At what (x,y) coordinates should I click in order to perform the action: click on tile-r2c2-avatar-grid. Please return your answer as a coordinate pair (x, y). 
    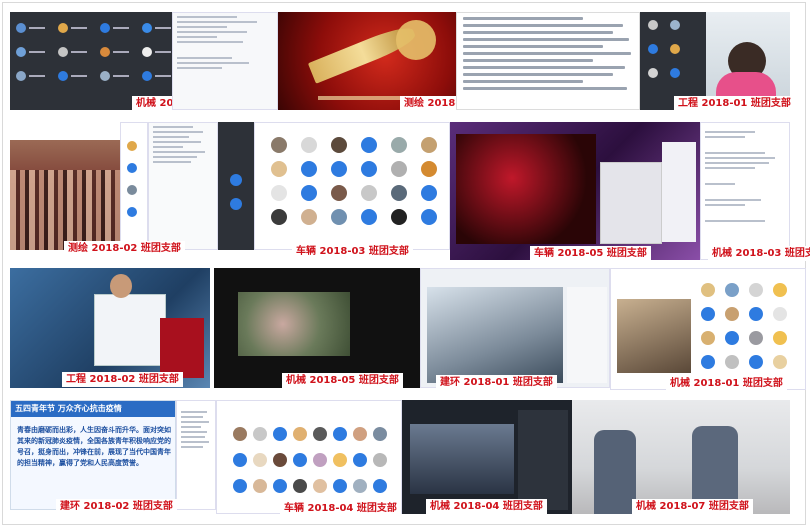
    Looking at the image, I should click on (352, 186).